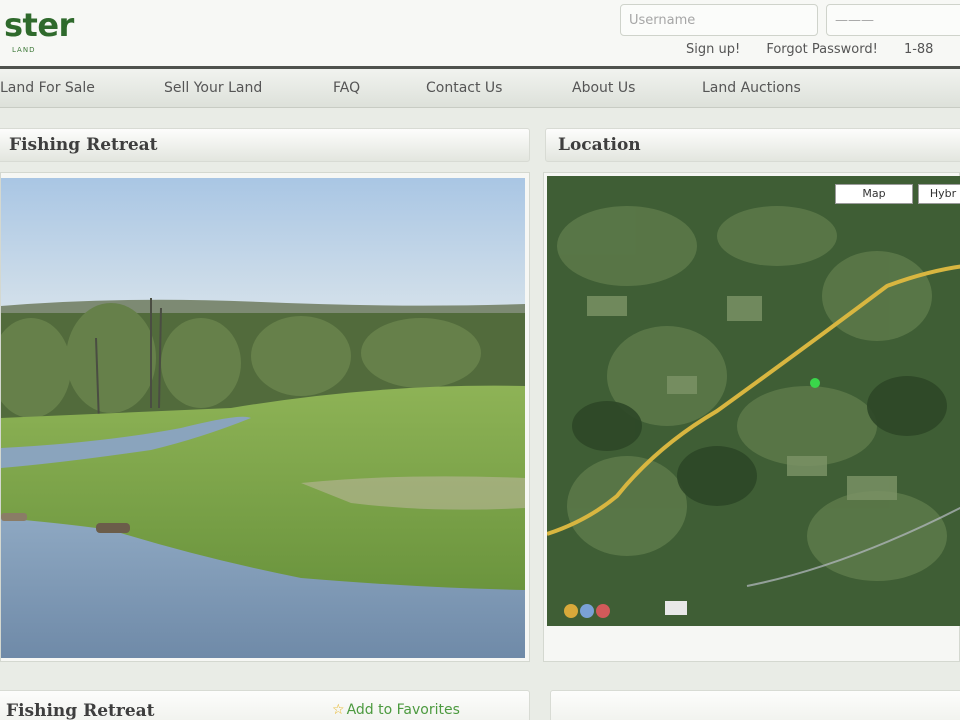 The image size is (960, 720). What do you see at coordinates (480, 33) in the screenshot?
I see `site-header: ster LAND Sign up! Forgot Password! 1-88` at bounding box center [480, 33].